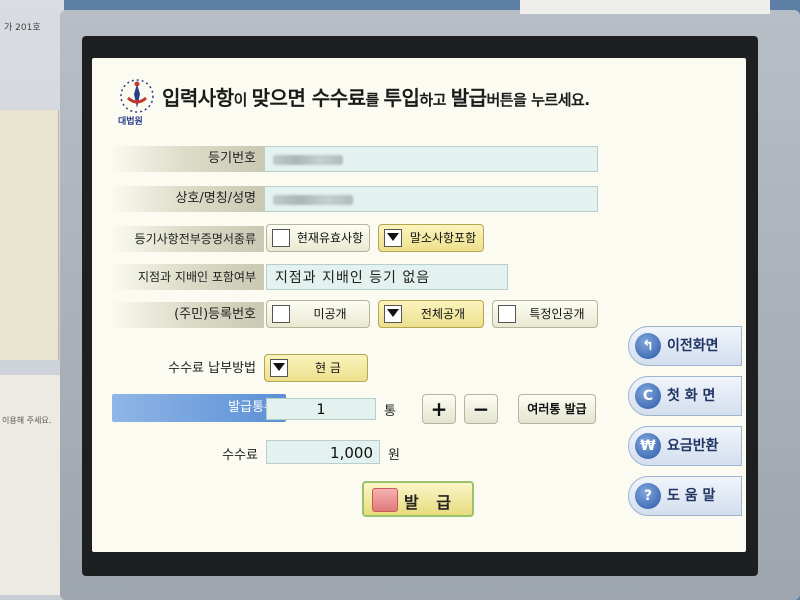  Describe the element at coordinates (648, 496) in the screenshot. I see `help-icon: ?` at that location.